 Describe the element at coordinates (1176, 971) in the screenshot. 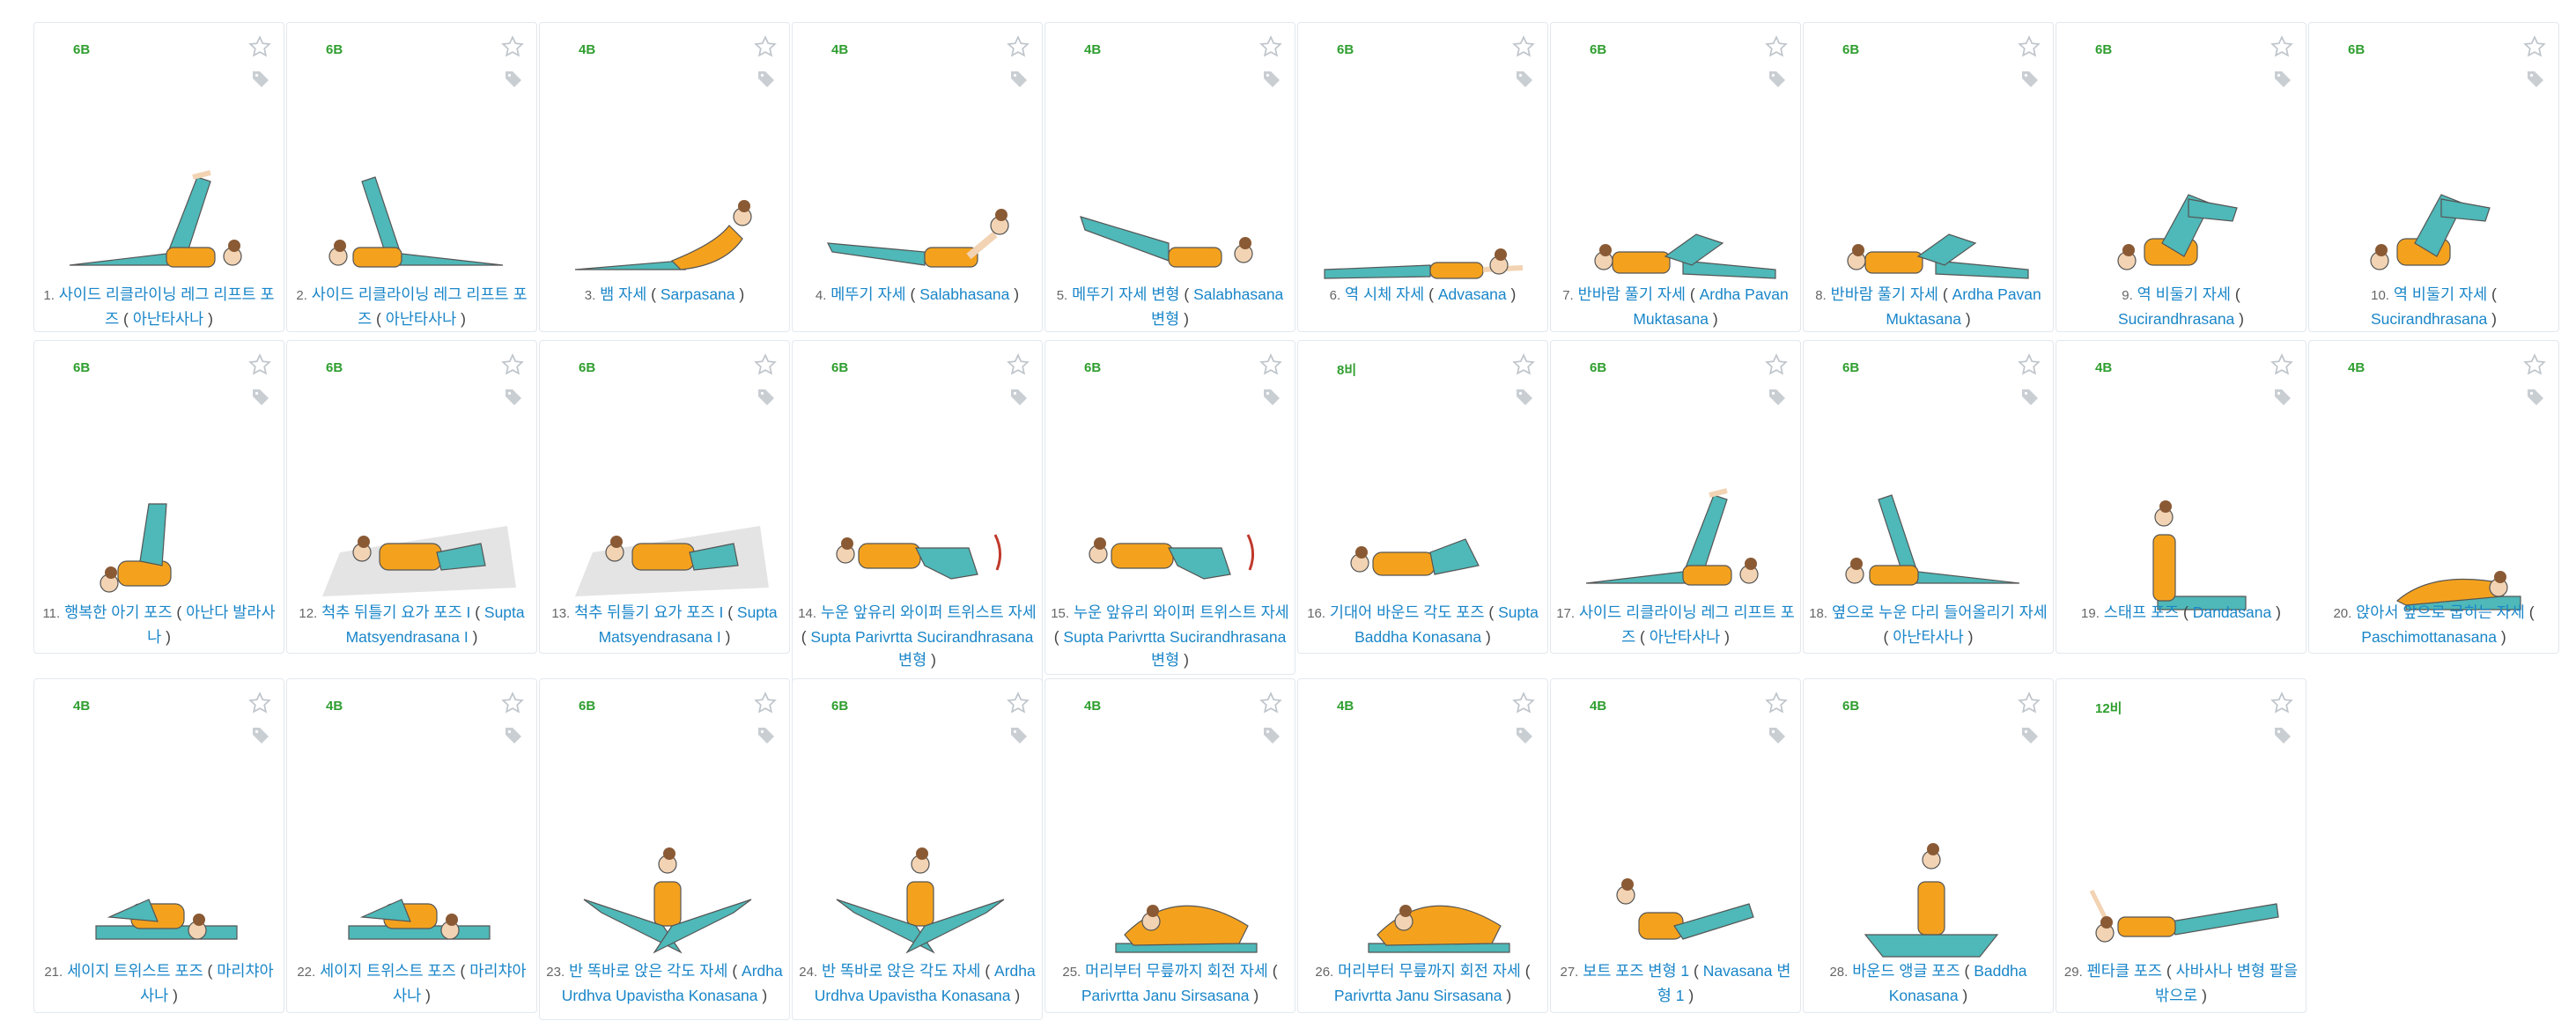

I see `pose-name-link: 머리부터 무릎까지 회전 자세` at that location.